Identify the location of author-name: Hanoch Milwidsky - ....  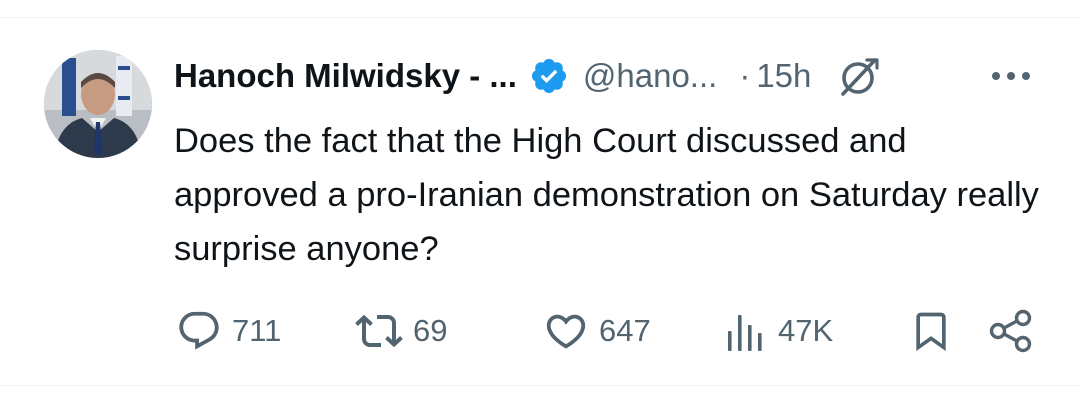
(345, 76).